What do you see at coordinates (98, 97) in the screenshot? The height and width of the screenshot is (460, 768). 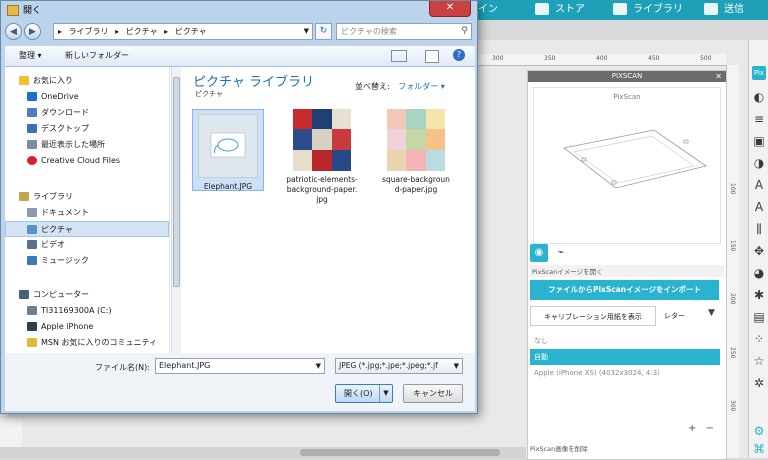 I see `nav-item-onedrive: OneDrive` at bounding box center [98, 97].